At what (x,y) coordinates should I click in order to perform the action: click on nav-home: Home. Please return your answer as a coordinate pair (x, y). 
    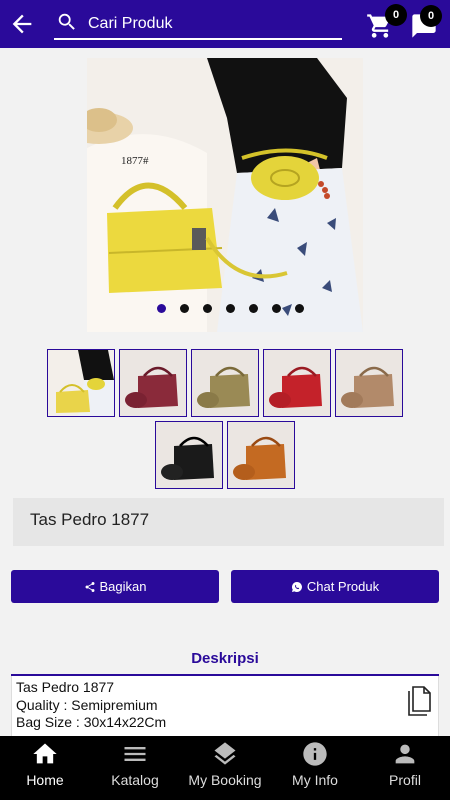
    Looking at the image, I should click on (45, 768).